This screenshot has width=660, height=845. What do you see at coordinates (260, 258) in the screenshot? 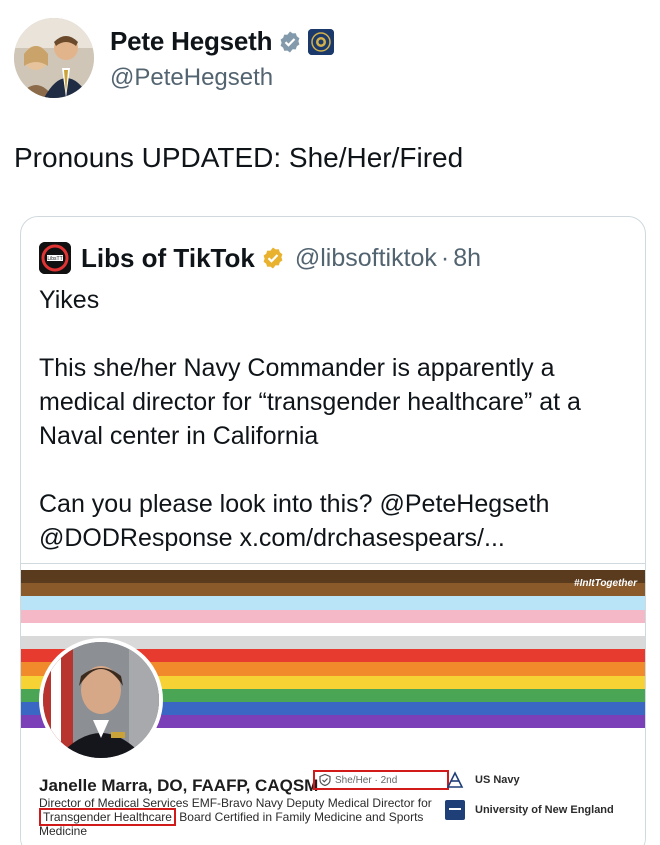
I see `quoted-tweet-header: LibsTT Libs of TikTok @libsoftiktok · 8h` at bounding box center [260, 258].